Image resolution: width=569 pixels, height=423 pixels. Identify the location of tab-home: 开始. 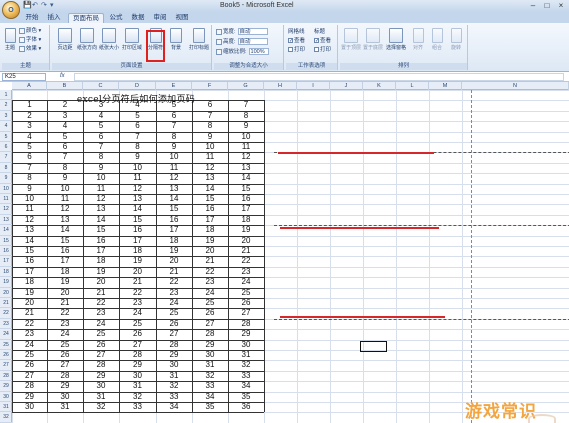
(32, 18).